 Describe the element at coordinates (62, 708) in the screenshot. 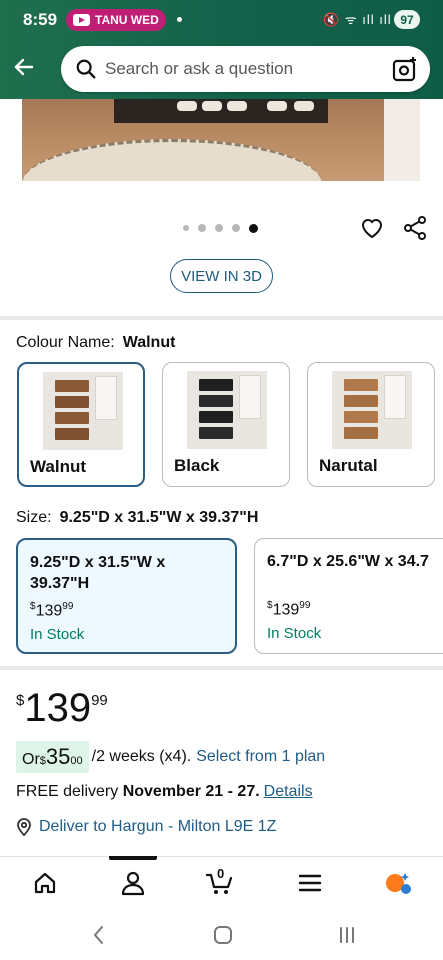

I see `product-price: $13999` at that location.